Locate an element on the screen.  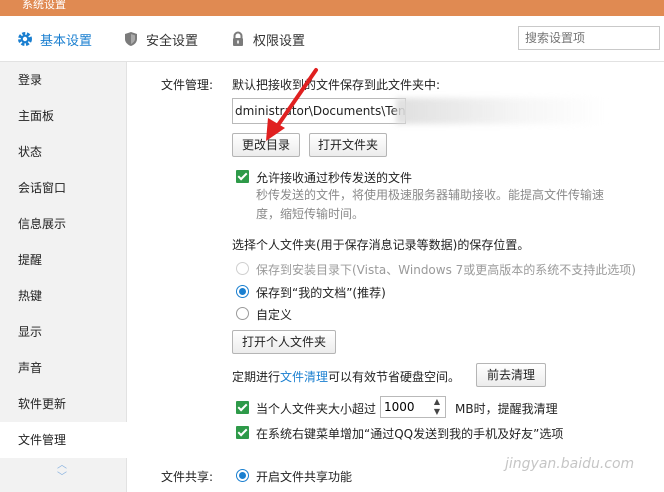
sidebar-item-label: 显示 is located at coordinates (30, 332).